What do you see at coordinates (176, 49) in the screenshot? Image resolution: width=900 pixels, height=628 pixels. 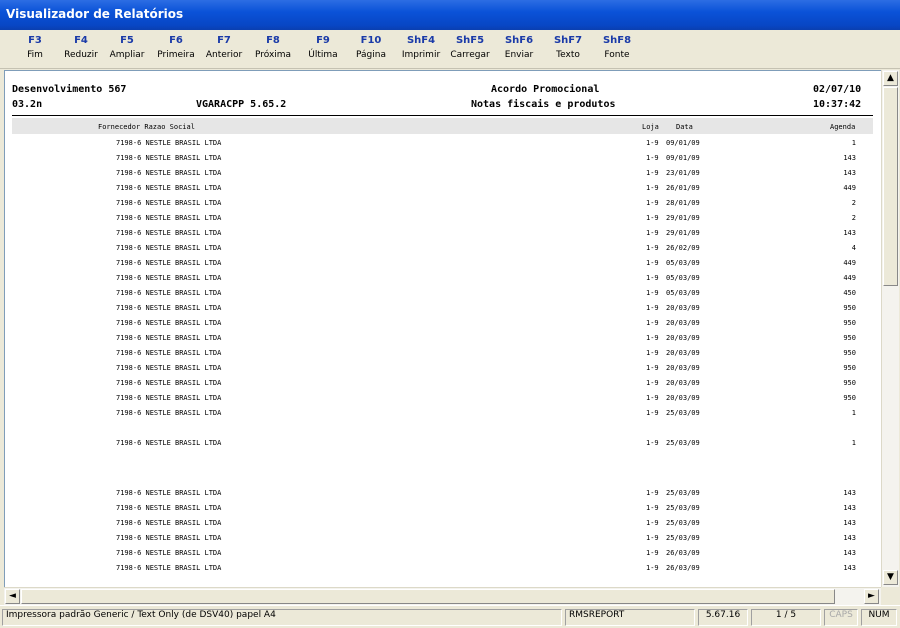 I see `toolbar-button-primeira: F6 Primeira` at bounding box center [176, 49].